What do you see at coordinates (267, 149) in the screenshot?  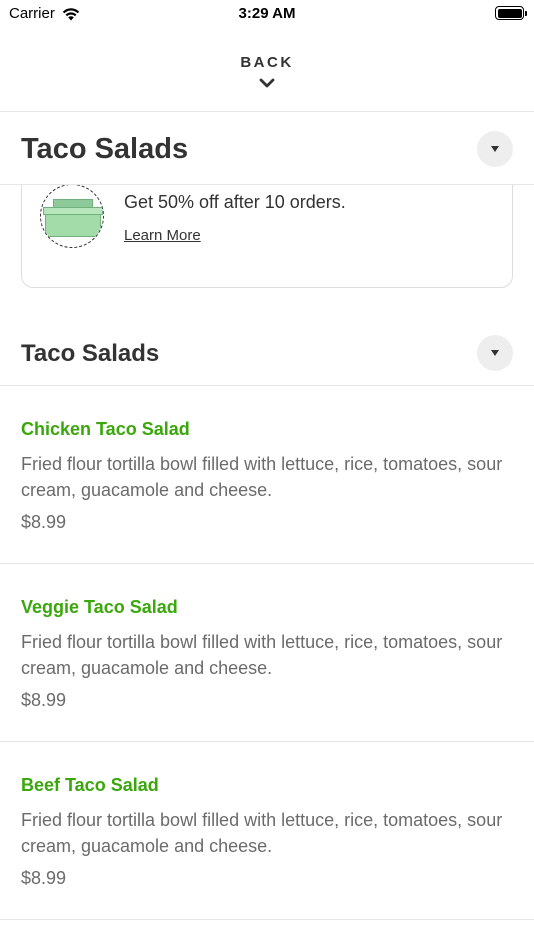 I see `sticky-category-header: Taco Salads` at bounding box center [267, 149].